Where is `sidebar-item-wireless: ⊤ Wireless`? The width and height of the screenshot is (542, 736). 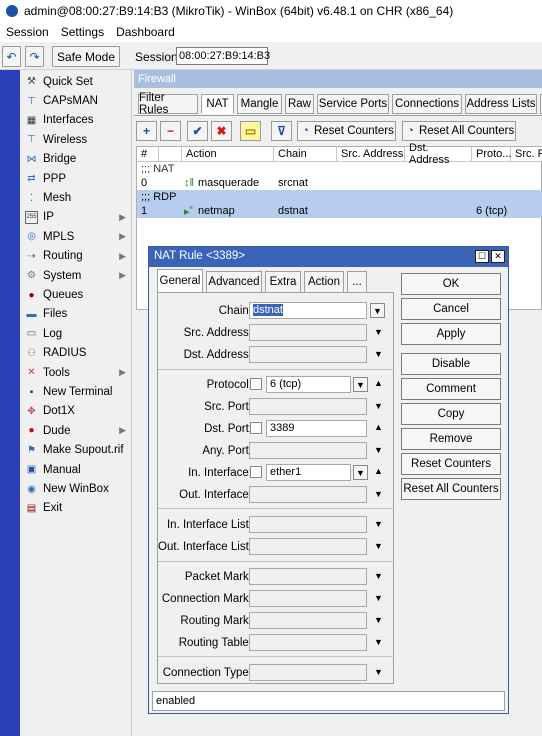 sidebar-item-wireless: ⊤ Wireless is located at coordinates (76, 139).